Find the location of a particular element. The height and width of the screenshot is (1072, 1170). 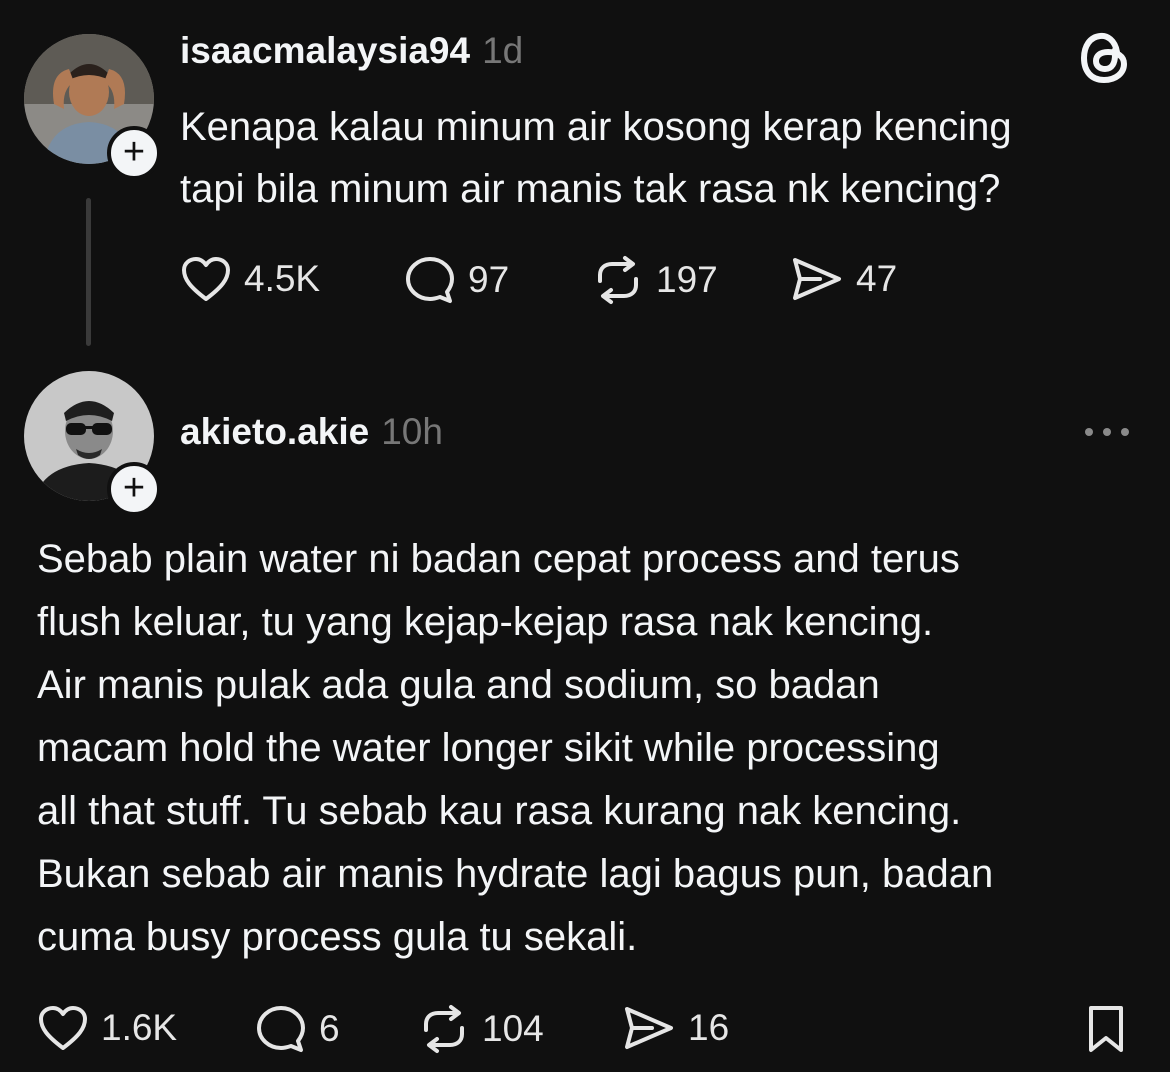

reply-share-count: 16 is located at coordinates (709, 1027).